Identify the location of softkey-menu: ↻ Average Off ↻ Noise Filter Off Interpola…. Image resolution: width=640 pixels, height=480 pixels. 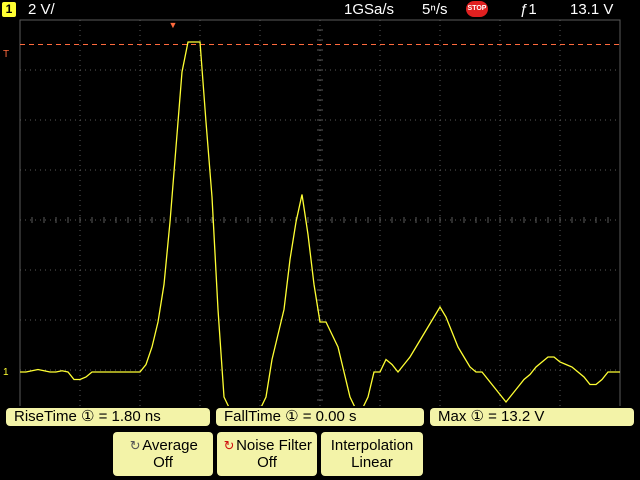
(320, 455).